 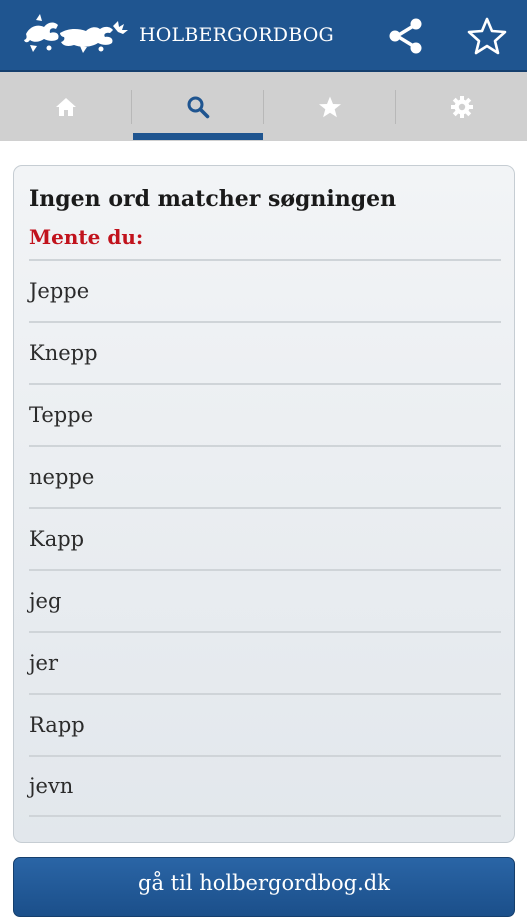 I want to click on list-item: Kapp, so click(x=265, y=538).